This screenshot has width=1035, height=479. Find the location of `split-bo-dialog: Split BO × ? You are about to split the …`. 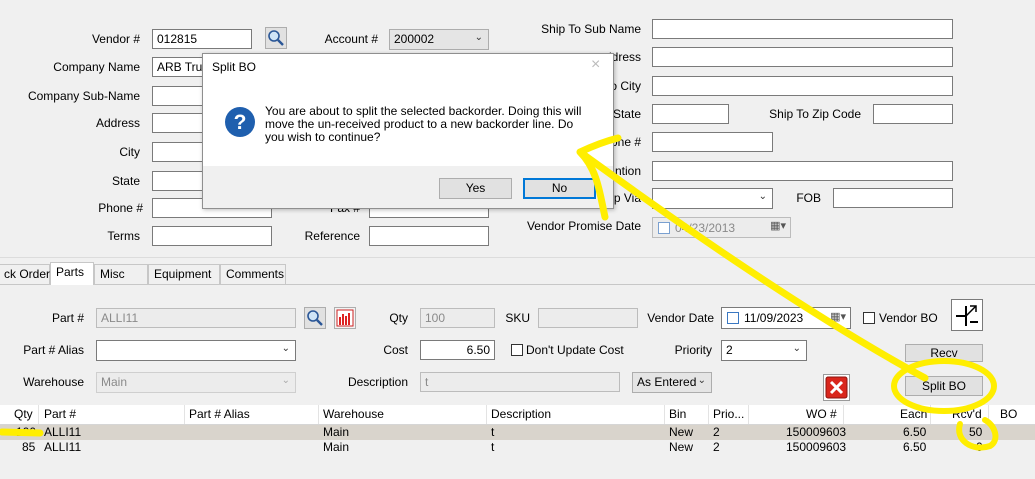

split-bo-dialog: Split BO × ? You are about to split the … is located at coordinates (408, 131).